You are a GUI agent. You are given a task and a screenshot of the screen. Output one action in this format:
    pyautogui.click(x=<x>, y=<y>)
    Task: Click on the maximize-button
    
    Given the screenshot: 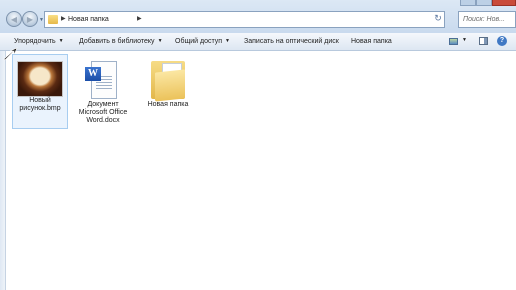 What is the action you would take?
    pyautogui.click(x=484, y=3)
    